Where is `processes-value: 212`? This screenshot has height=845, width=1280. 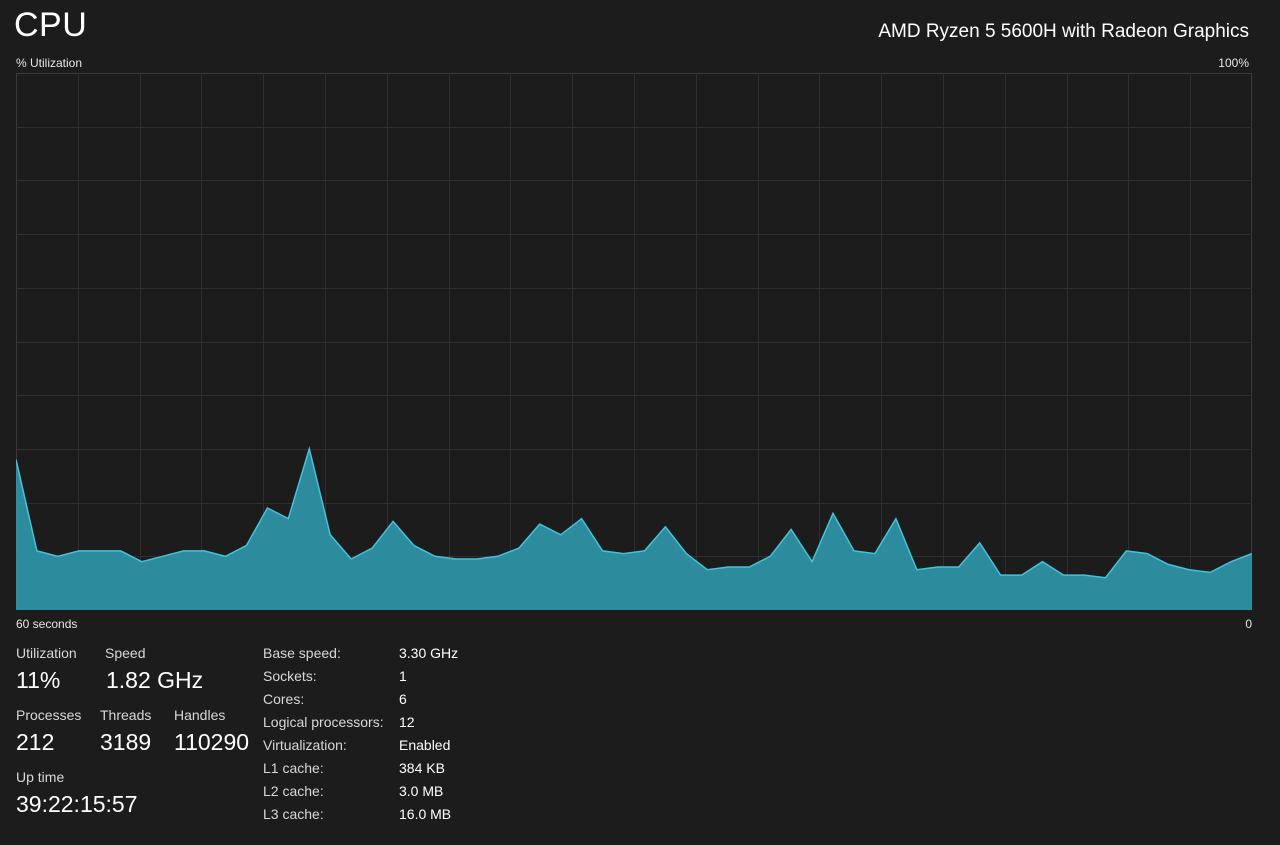
processes-value: 212 is located at coordinates (35, 742).